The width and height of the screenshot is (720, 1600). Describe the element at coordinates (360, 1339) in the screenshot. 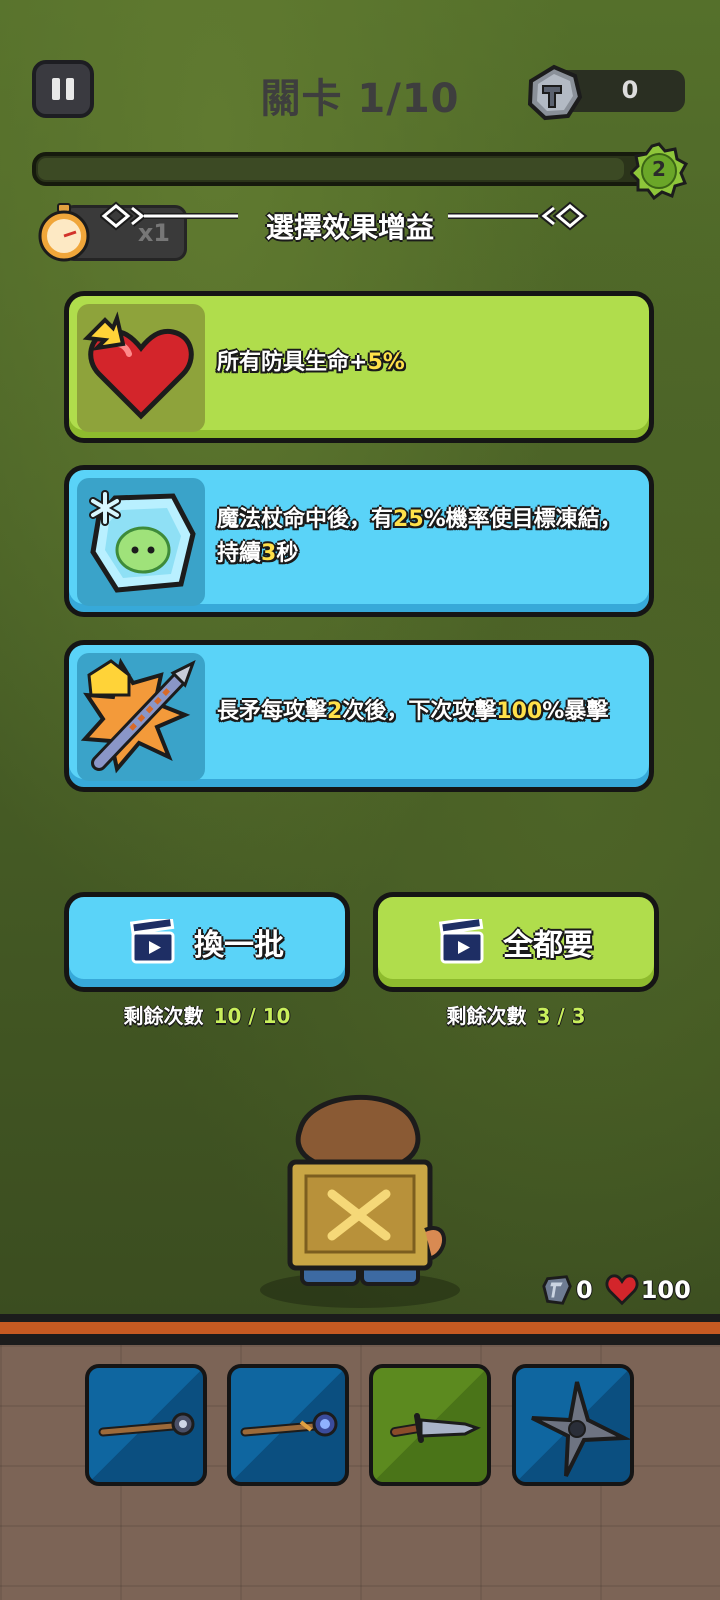

I see `floor-border-dark` at that location.